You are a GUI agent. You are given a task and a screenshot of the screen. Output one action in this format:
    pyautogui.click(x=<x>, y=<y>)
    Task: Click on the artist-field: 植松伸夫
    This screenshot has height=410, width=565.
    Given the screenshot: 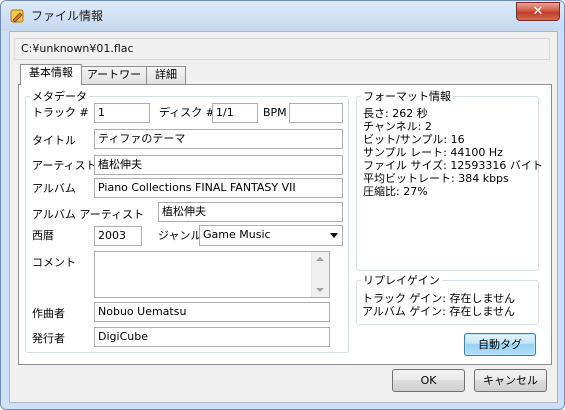 What is the action you would take?
    pyautogui.click(x=218, y=165)
    